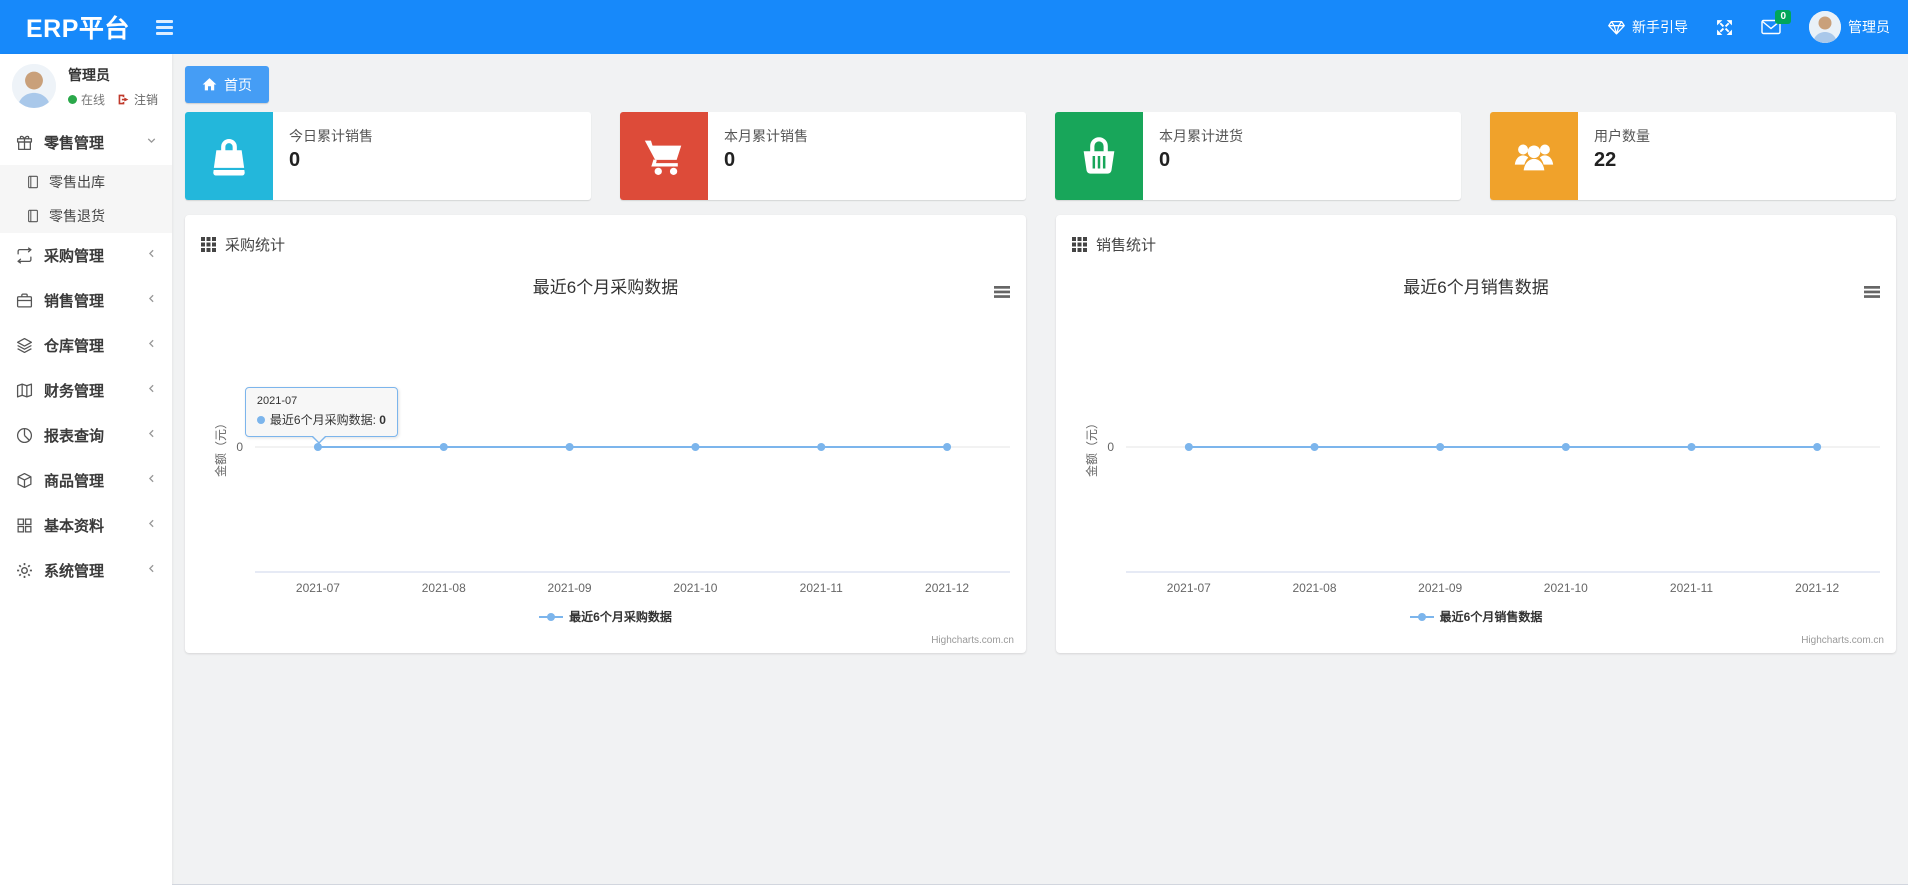 The image size is (1908, 889). I want to click on logout-button: 注销, so click(137, 99).